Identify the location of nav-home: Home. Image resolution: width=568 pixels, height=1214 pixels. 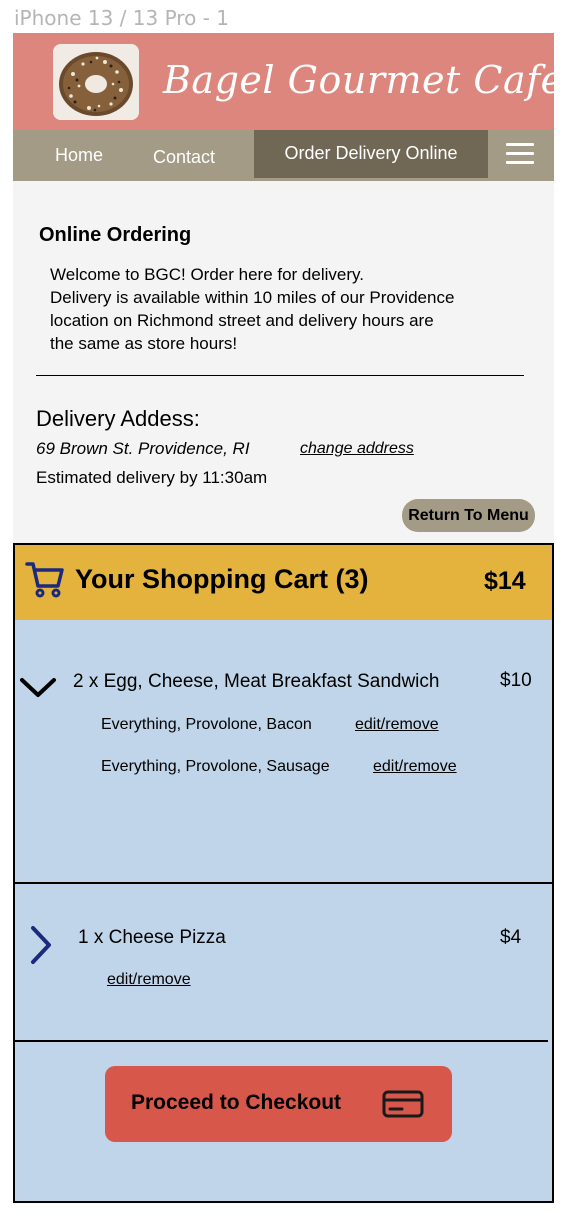
(79, 155).